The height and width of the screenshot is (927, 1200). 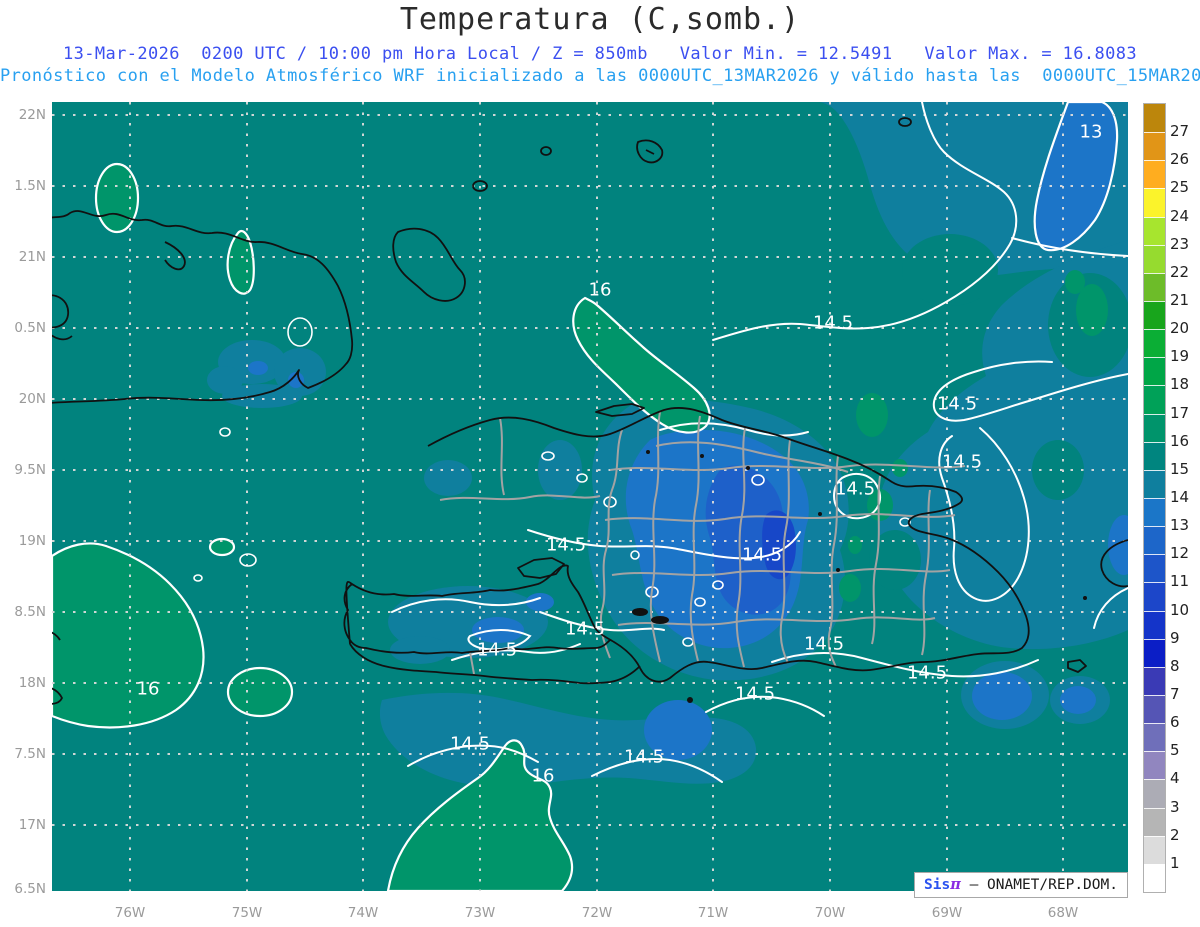 I want to click on sispi-logo-pi: π, so click(x=955, y=884).